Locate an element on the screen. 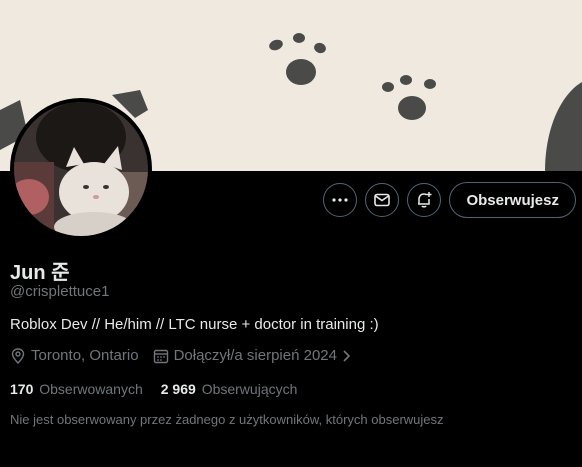  message-button is located at coordinates (382, 200).